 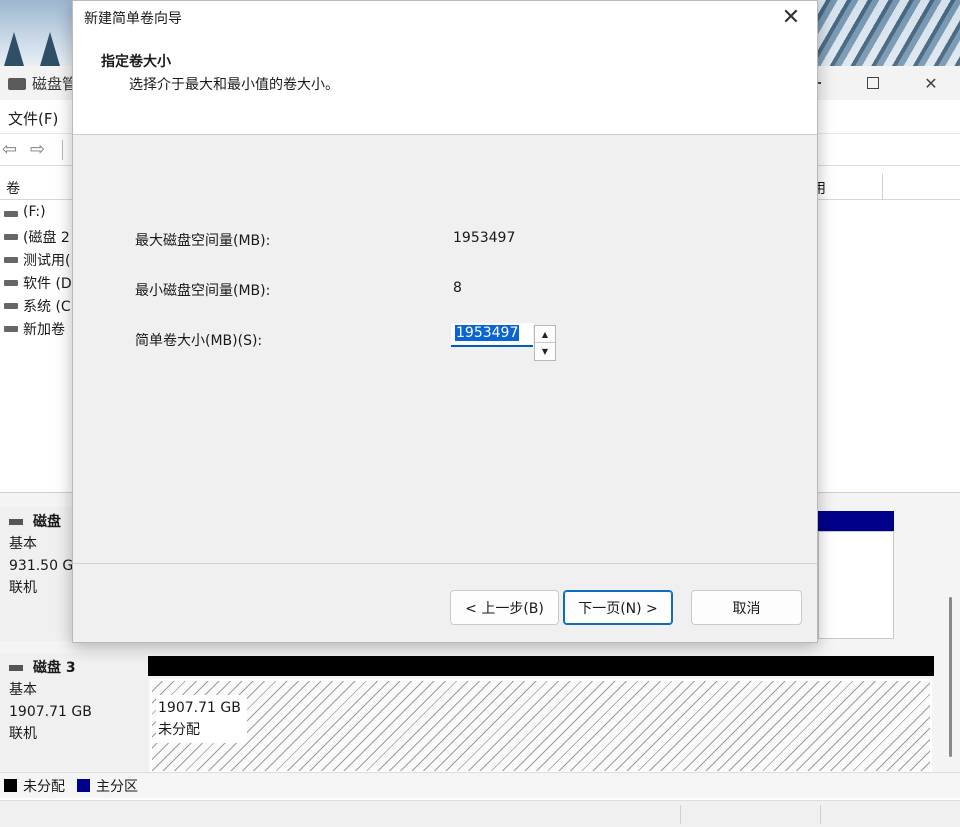 I want to click on maximize-icon, so click(x=873, y=83).